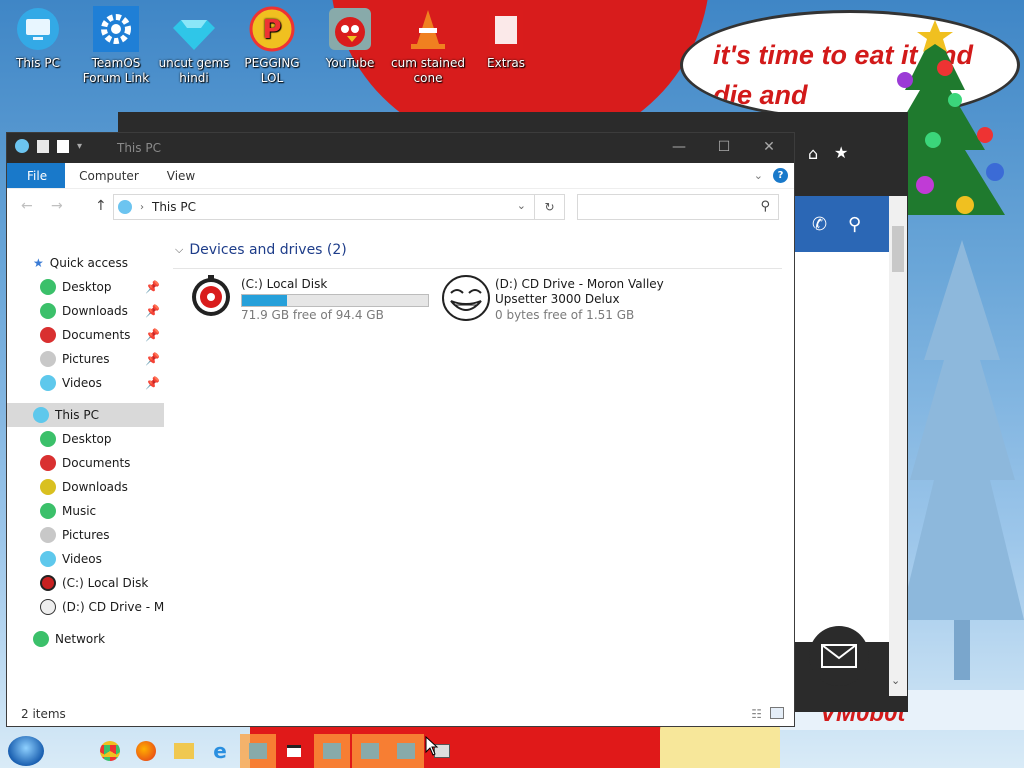 This screenshot has width=1024, height=768. What do you see at coordinates (85, 359) in the screenshot?
I see `sidebar-item-pictures: Pictures 📌` at bounding box center [85, 359].